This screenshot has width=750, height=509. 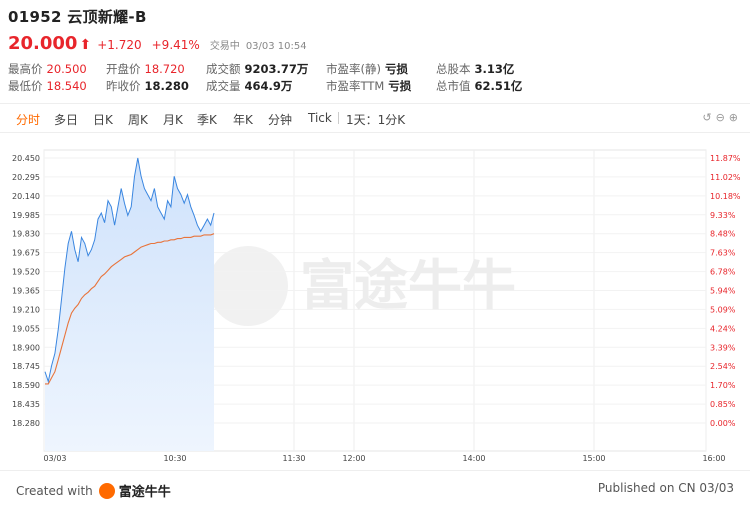 What do you see at coordinates (723, 234) in the screenshot?
I see `y-right-tick: 8.48%` at bounding box center [723, 234].